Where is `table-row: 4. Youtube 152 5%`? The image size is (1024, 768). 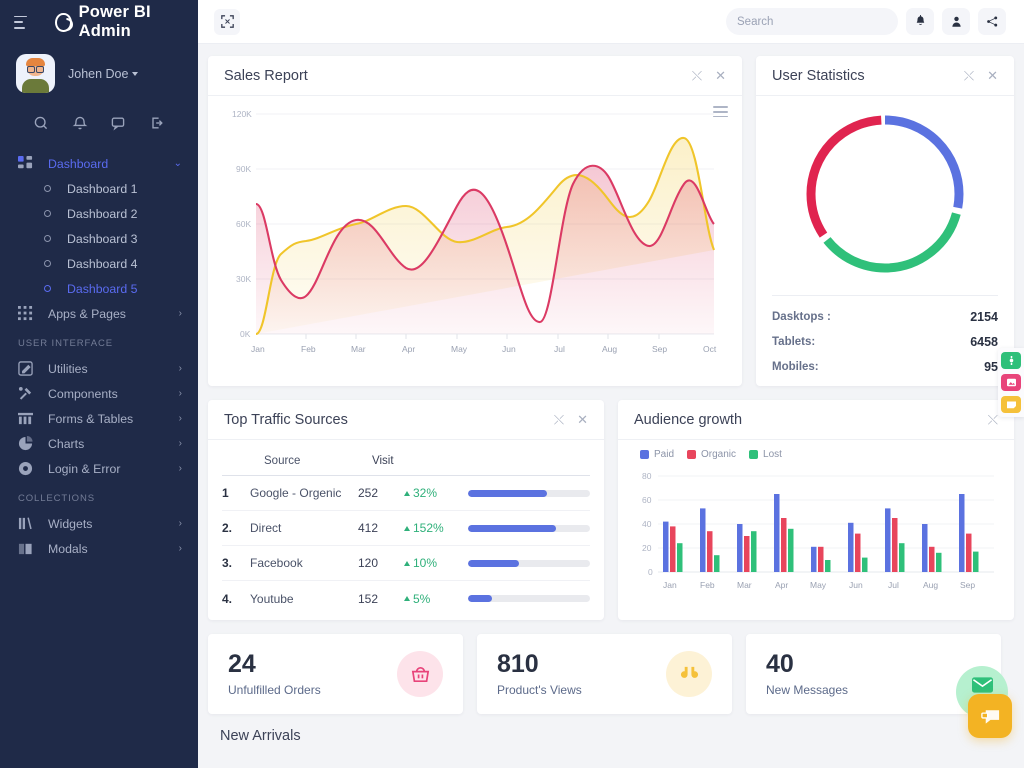 table-row: 4. Youtube 152 5% is located at coordinates (406, 598).